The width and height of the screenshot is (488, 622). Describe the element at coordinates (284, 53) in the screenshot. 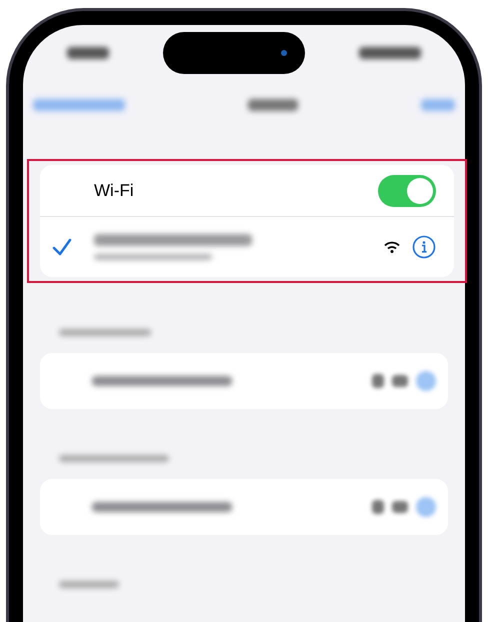

I see `camera-icon` at that location.